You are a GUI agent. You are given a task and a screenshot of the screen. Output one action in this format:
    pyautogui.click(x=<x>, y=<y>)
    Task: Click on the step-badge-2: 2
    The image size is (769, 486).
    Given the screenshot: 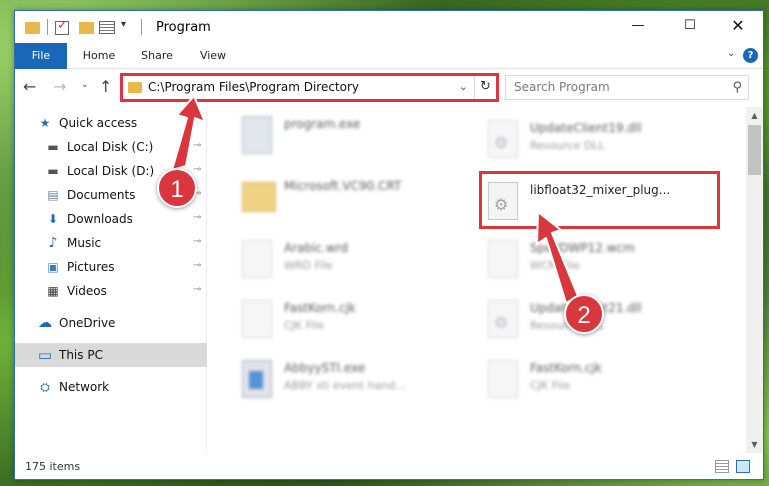 What is the action you would take?
    pyautogui.click(x=584, y=314)
    